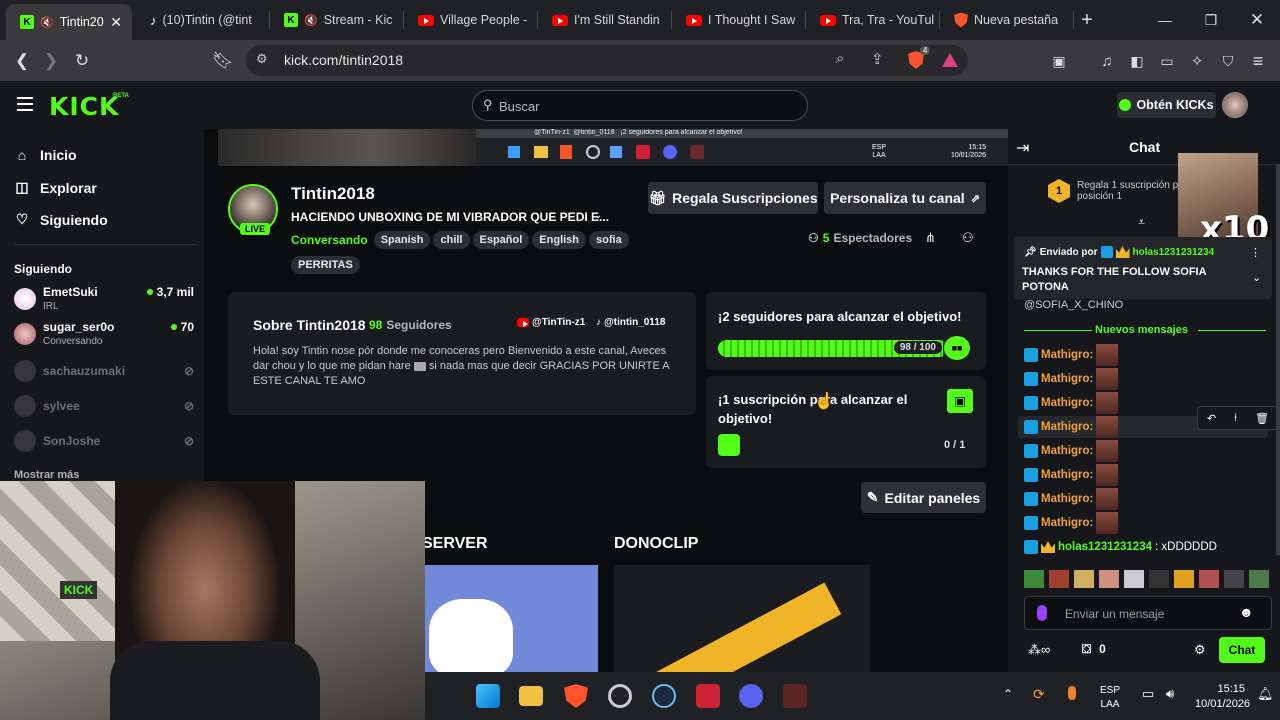  I want to click on edit-panels-button: ✎ Editar paneles, so click(923, 497).